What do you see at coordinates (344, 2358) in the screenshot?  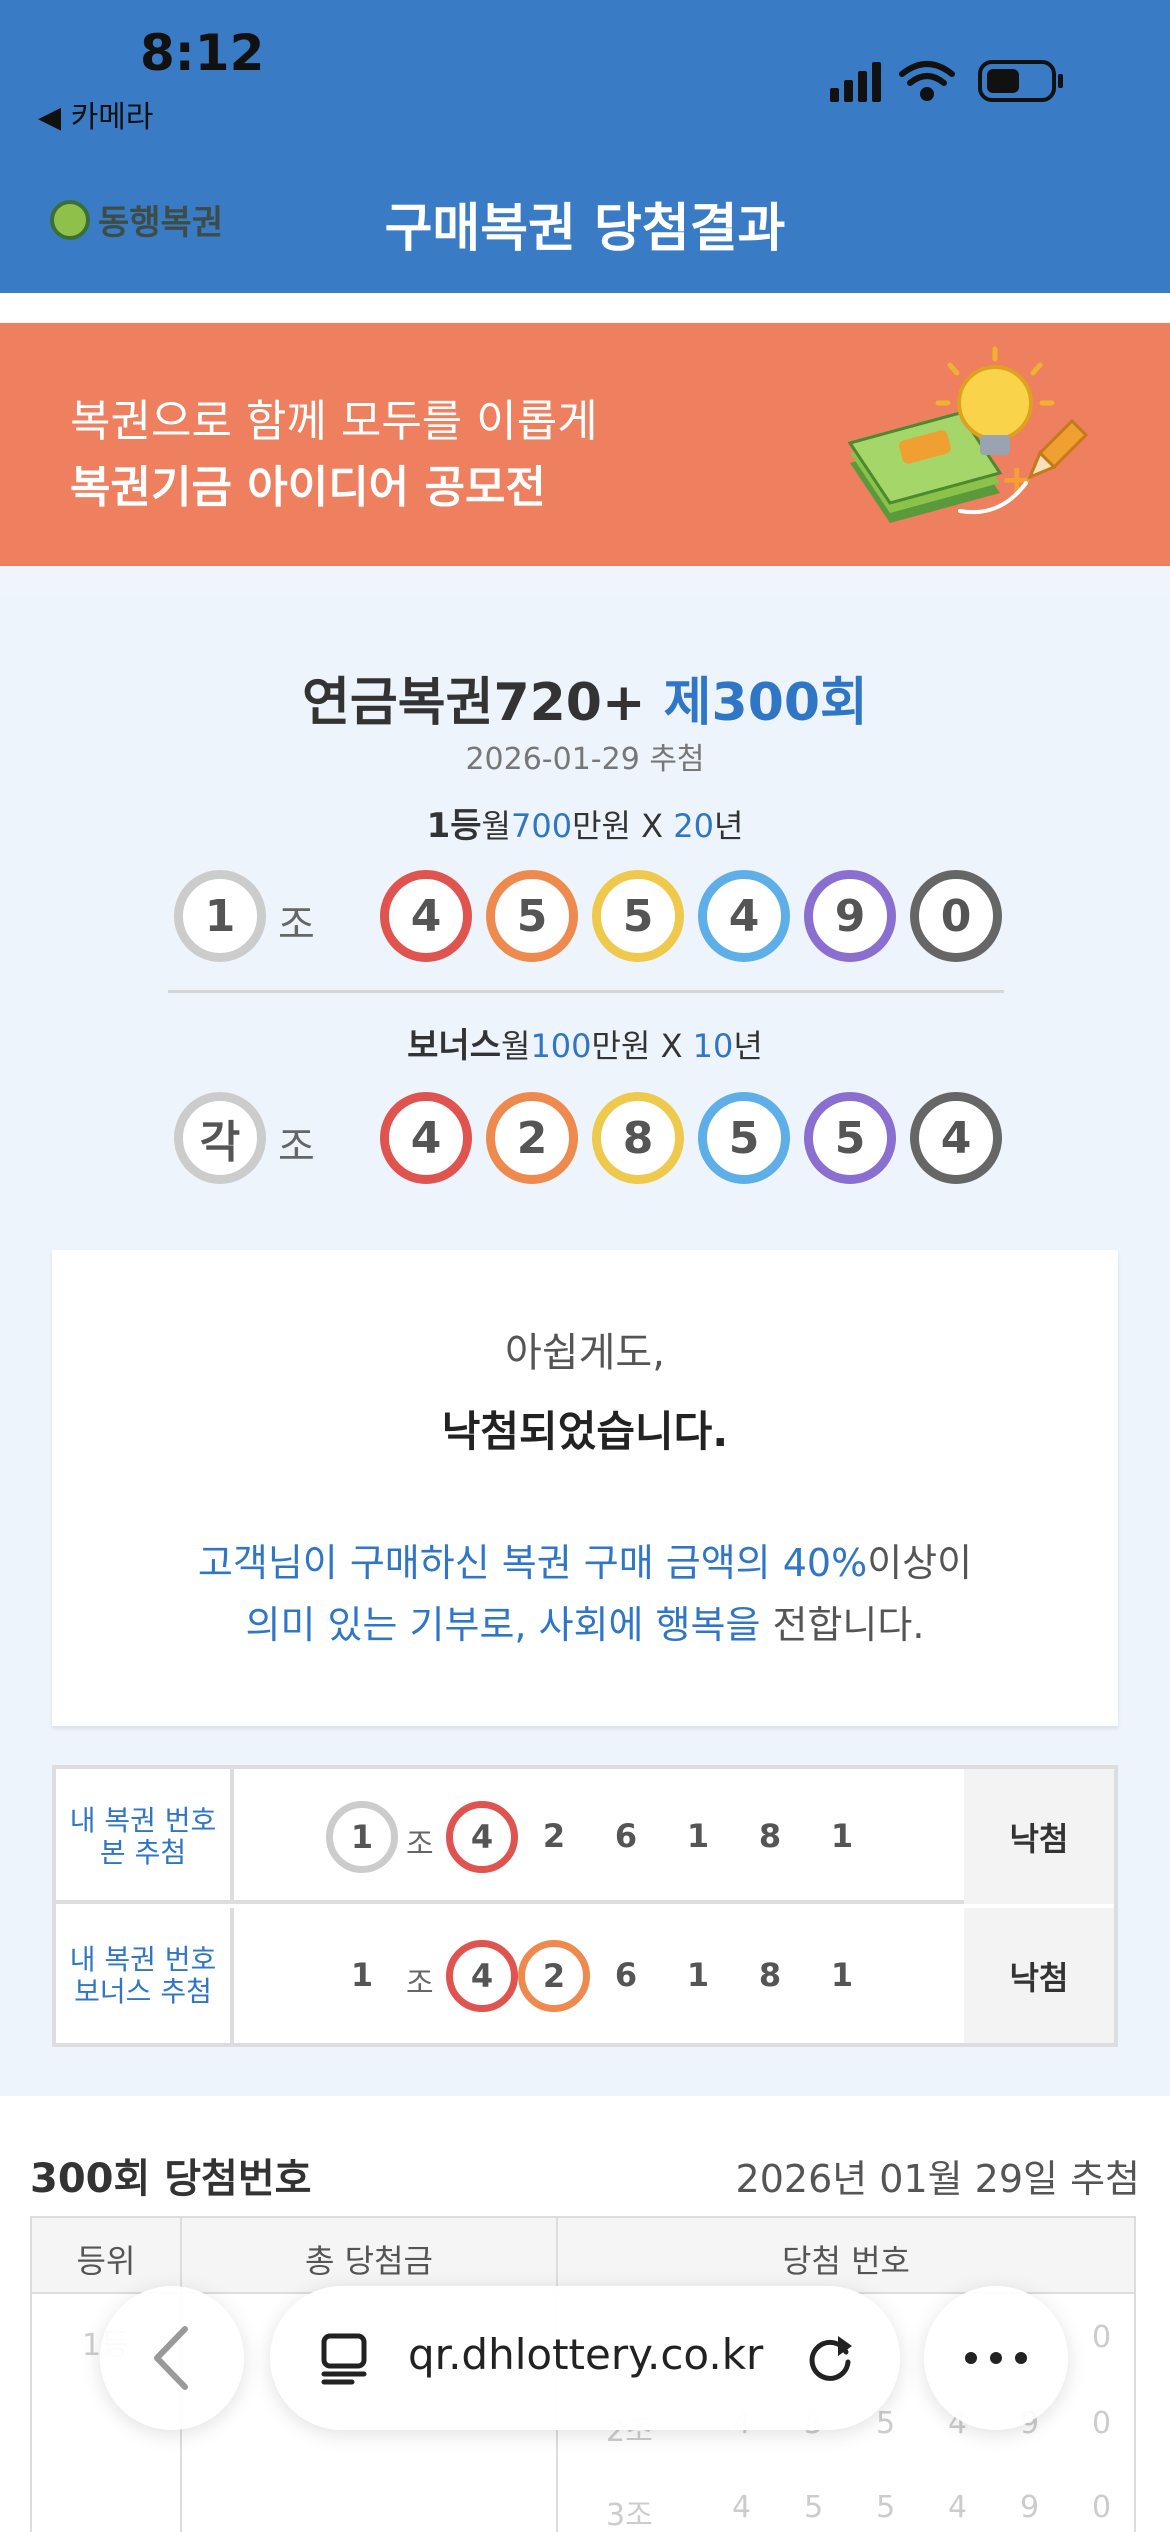 I see `reader-mode-icon` at bounding box center [344, 2358].